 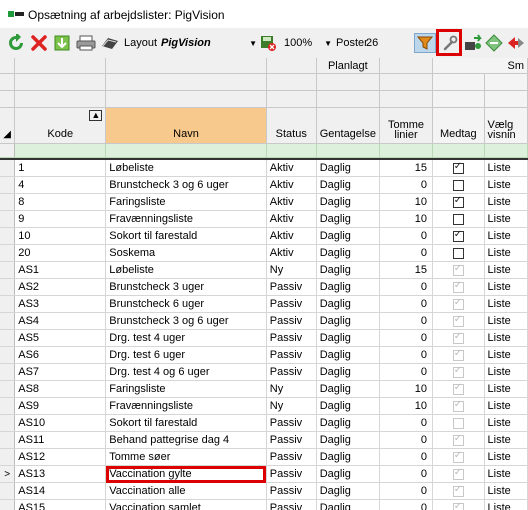 What do you see at coordinates (60, 474) in the screenshot?
I see `cell-kode: AS13` at bounding box center [60, 474].